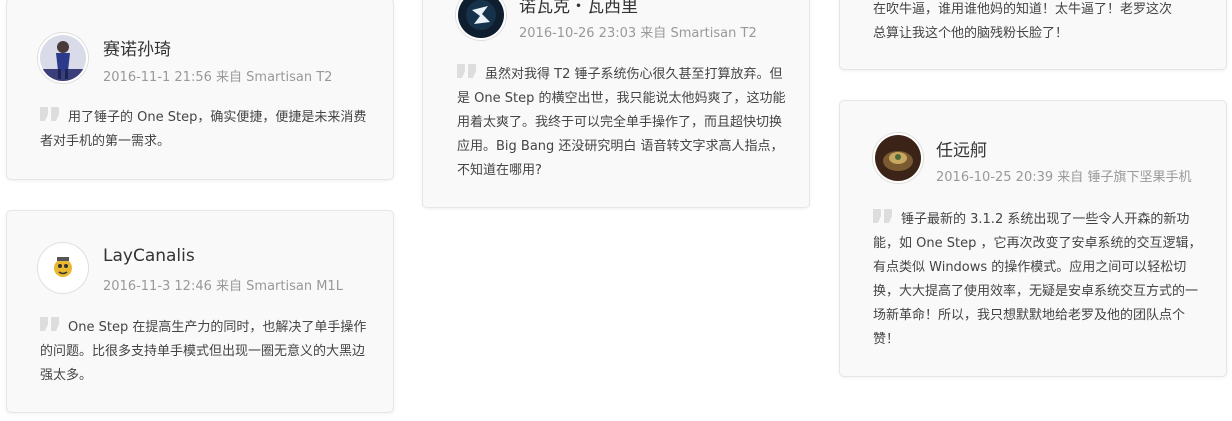 Image resolution: width=1232 pixels, height=421 pixels. What do you see at coordinates (137, 47) in the screenshot?
I see `commenter-name: 赛诺孙琦` at bounding box center [137, 47].